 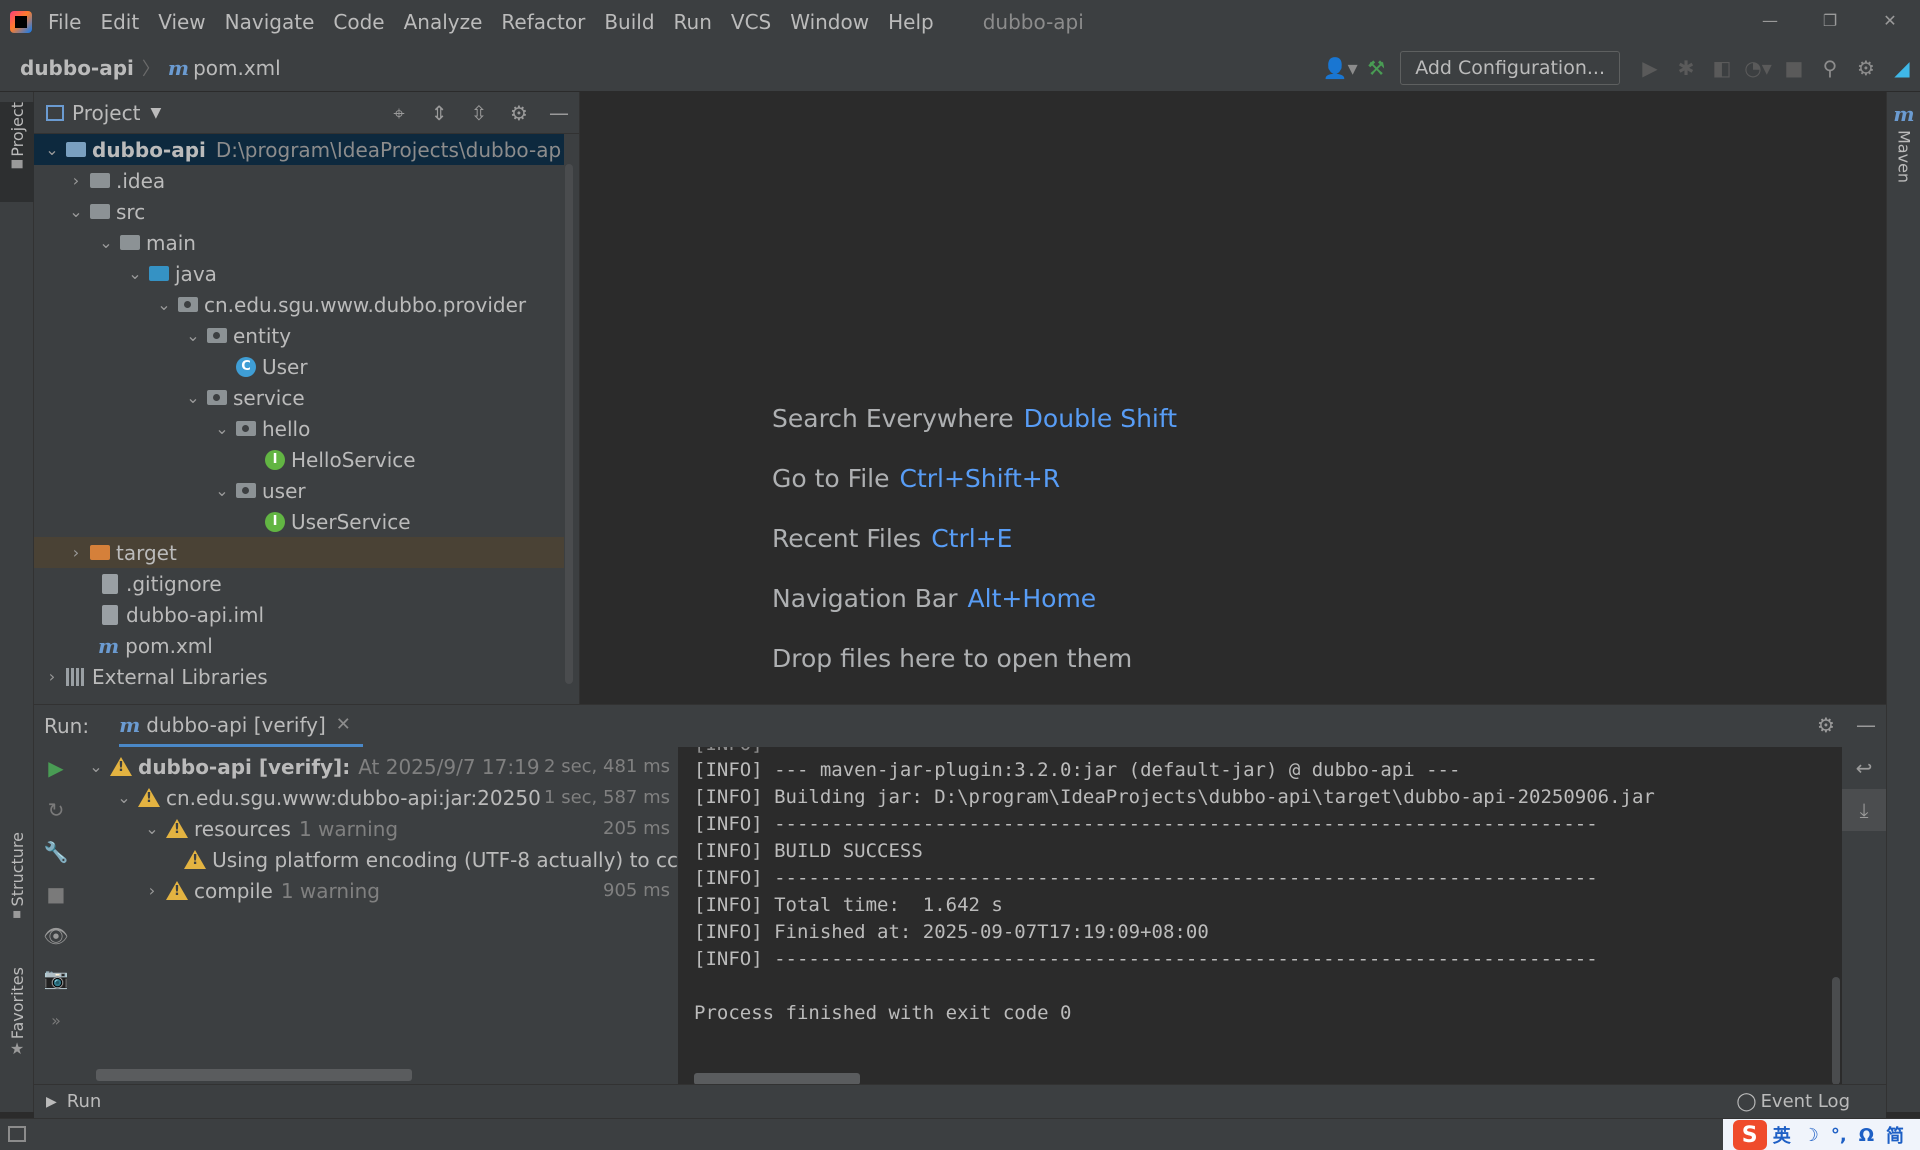 I want to click on run-tab-dubbo-api-verify: m dubbo-api [verify] ✕, so click(x=241, y=726).